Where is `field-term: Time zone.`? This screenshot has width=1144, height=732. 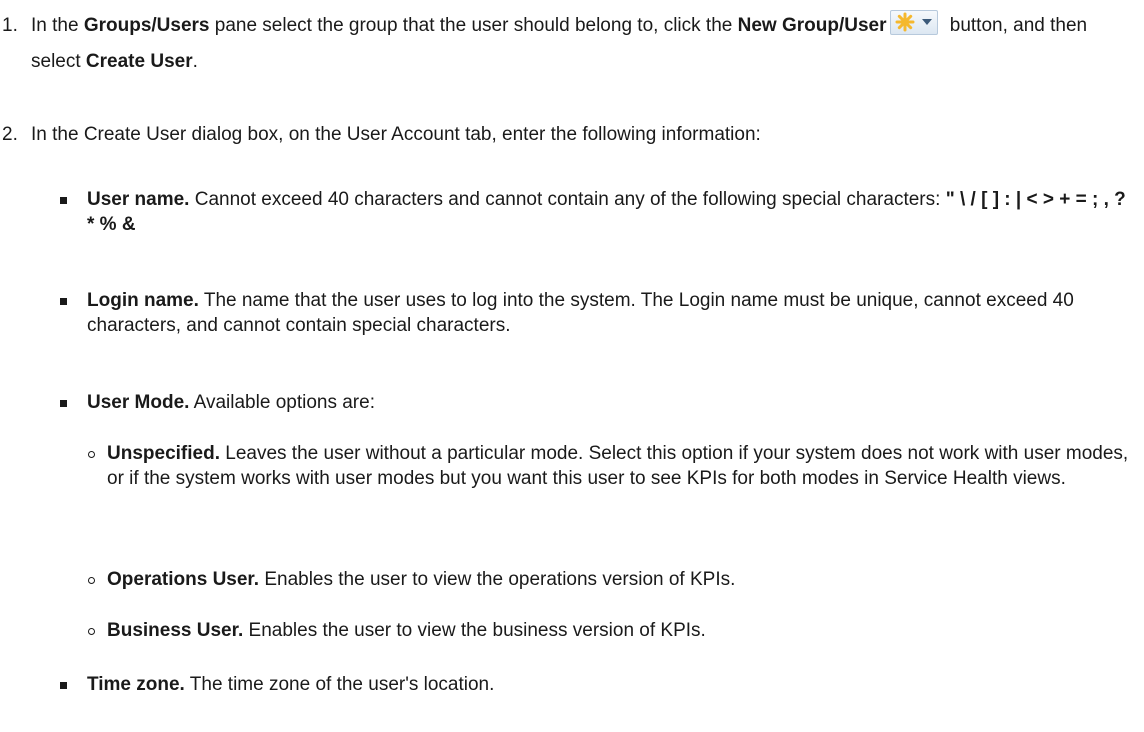
field-term: Time zone. is located at coordinates (136, 684).